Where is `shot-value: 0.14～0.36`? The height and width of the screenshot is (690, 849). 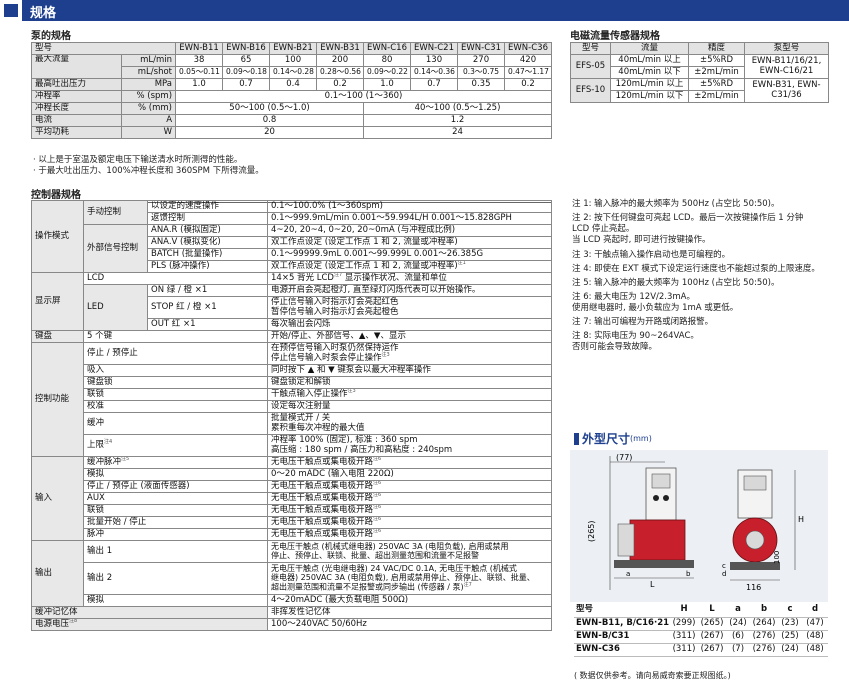 shot-value: 0.14～0.36 is located at coordinates (434, 72).